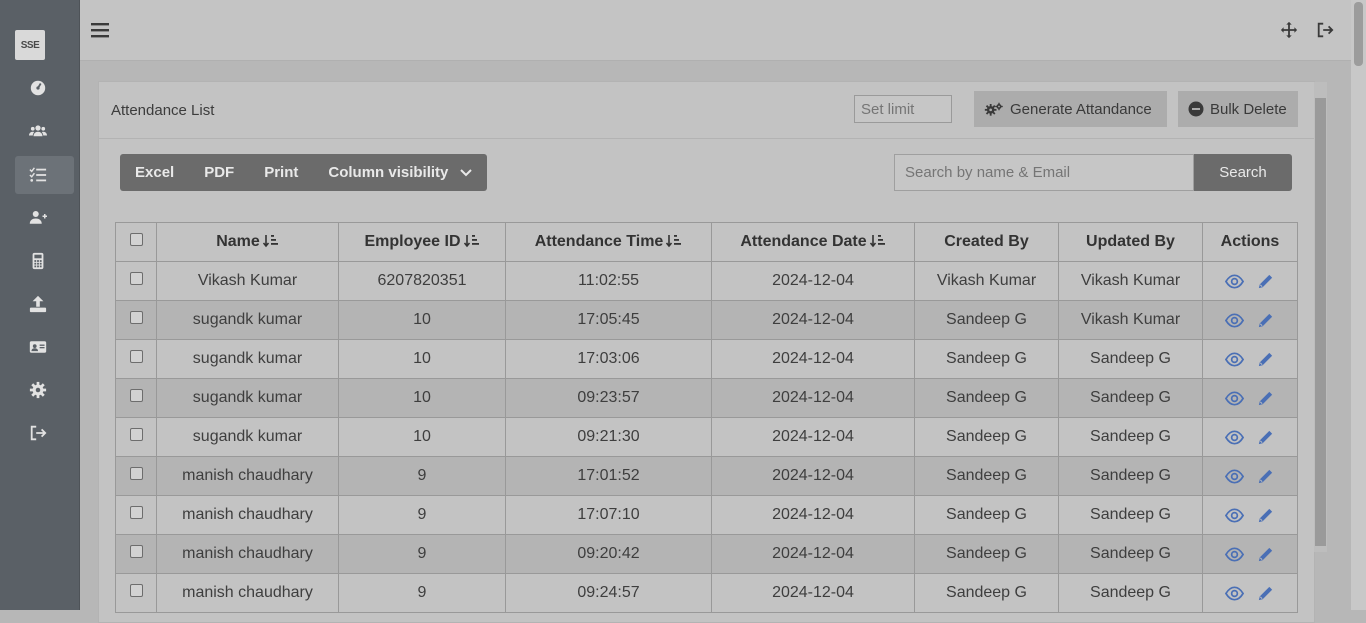 This screenshot has height=623, width=1366. What do you see at coordinates (1320, 322) in the screenshot?
I see `card-scrollbar-thumb` at bounding box center [1320, 322].